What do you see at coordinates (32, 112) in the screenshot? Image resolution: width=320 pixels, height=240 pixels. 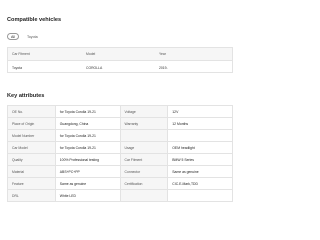 I see `attribute-key: OE No.` at bounding box center [32, 112].